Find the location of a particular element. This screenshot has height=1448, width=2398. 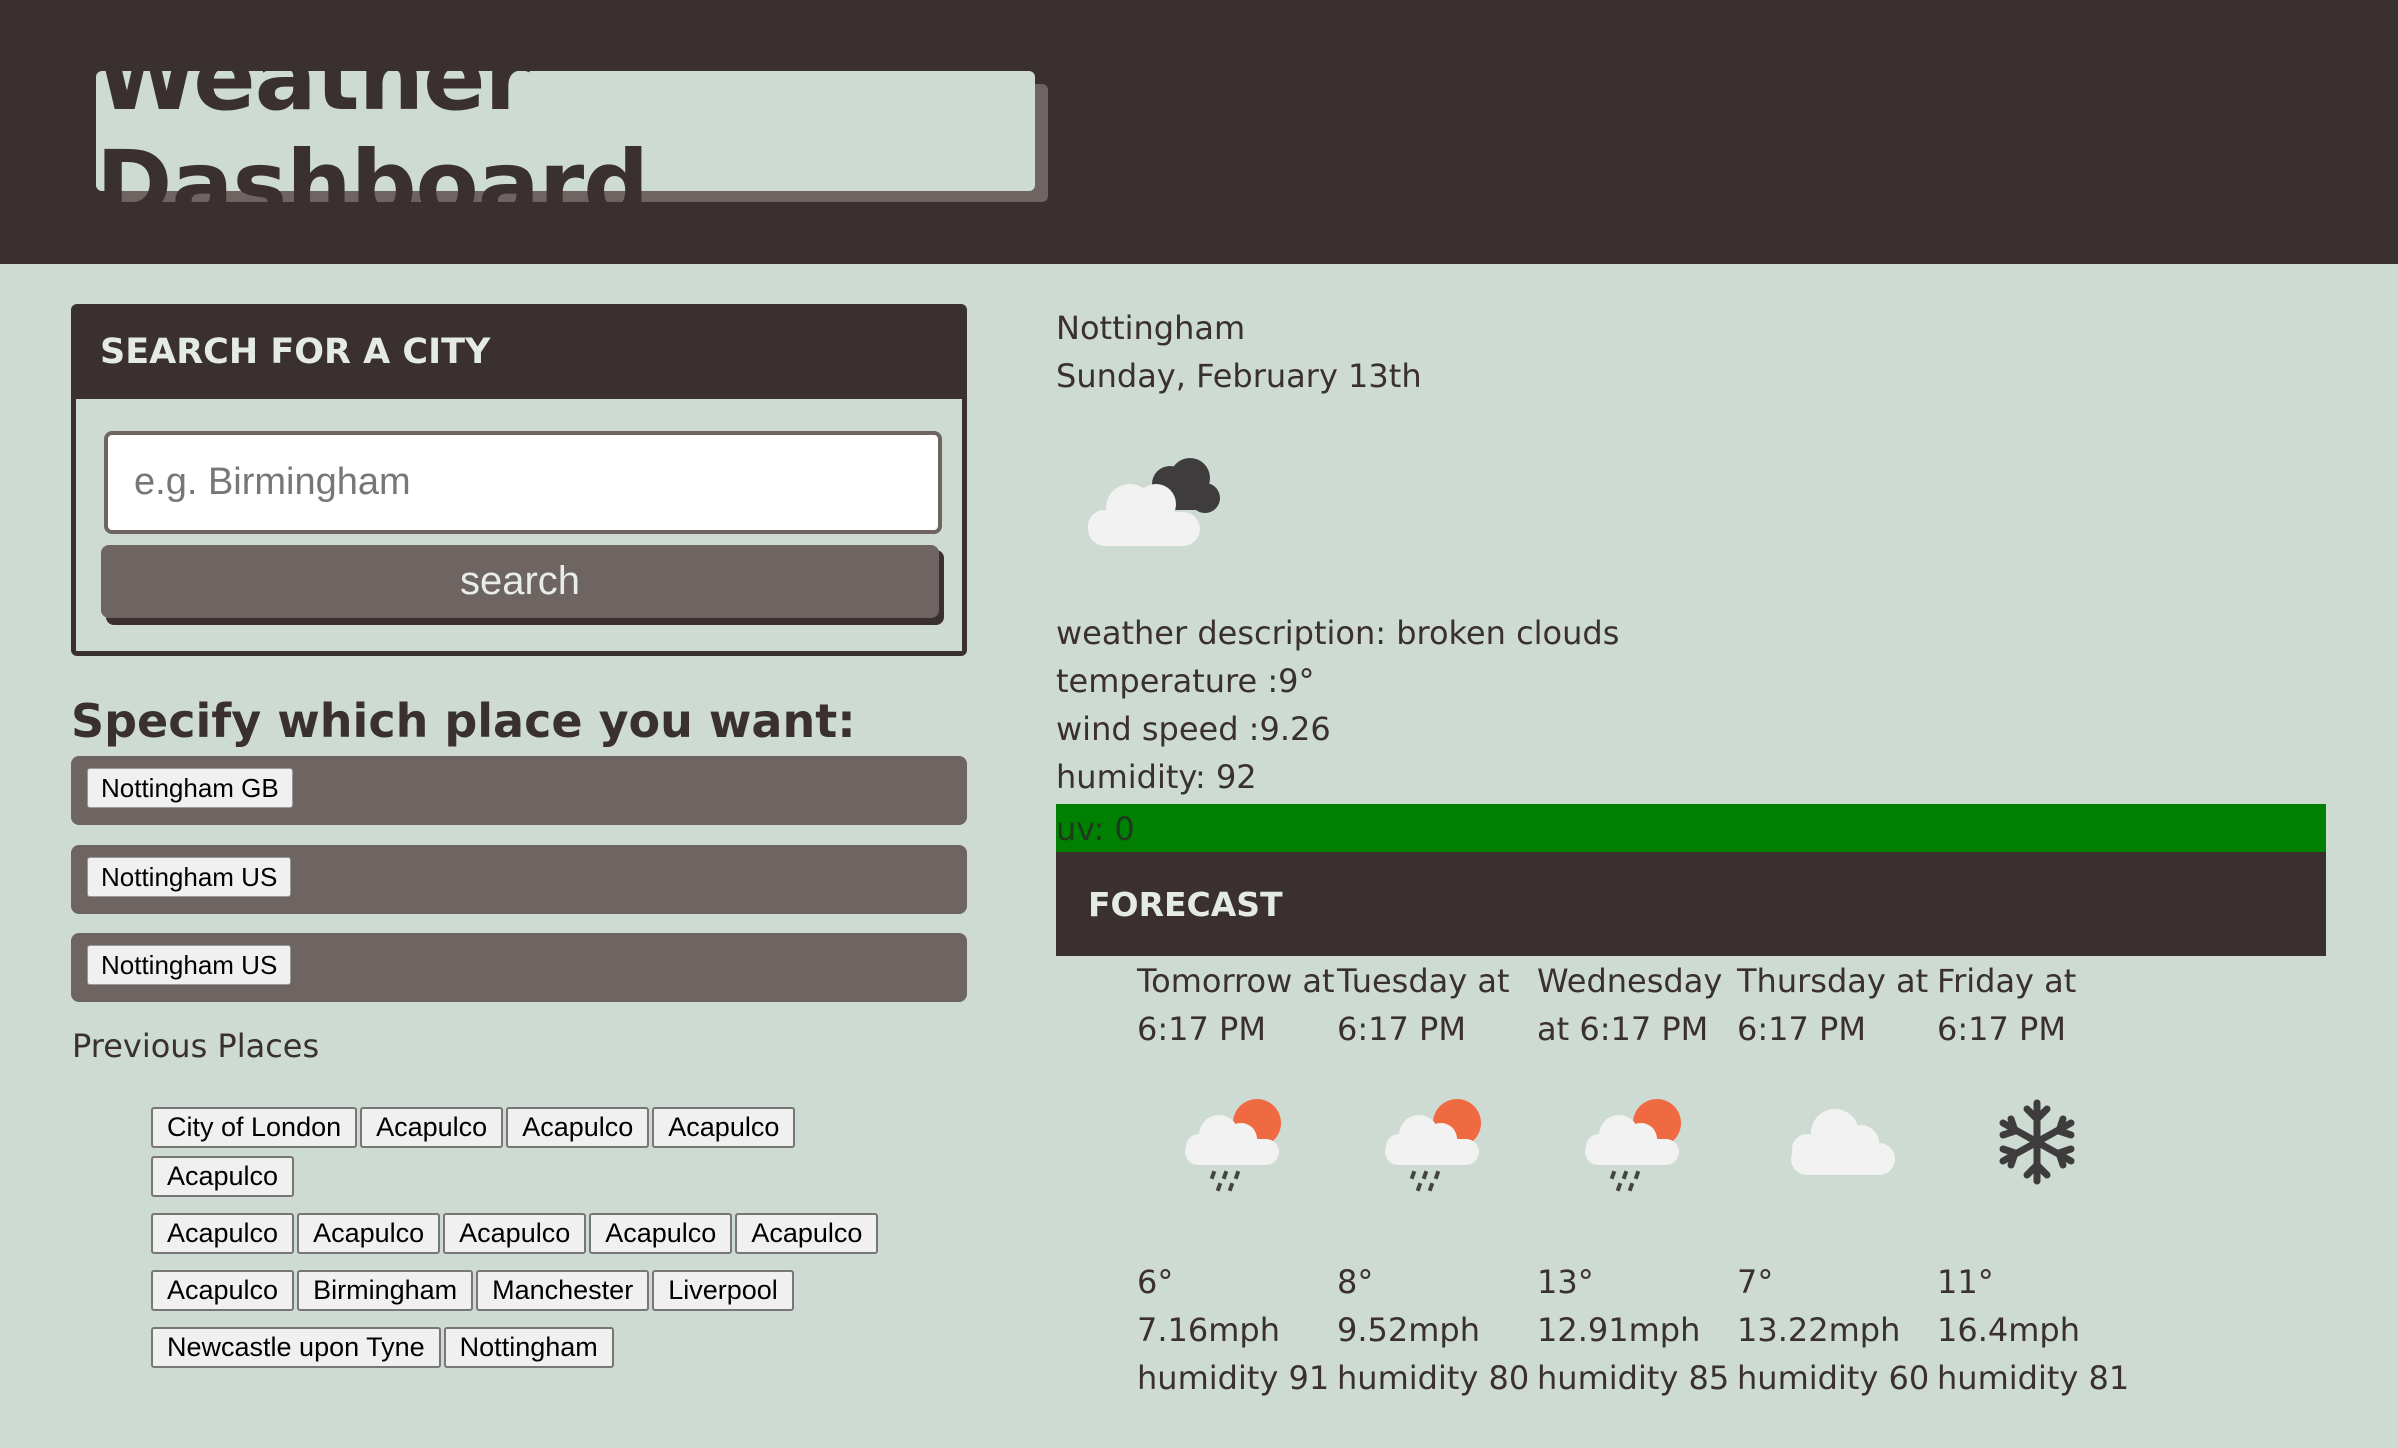

forecast-humidity: humidity 60 is located at coordinates (1833, 1378).